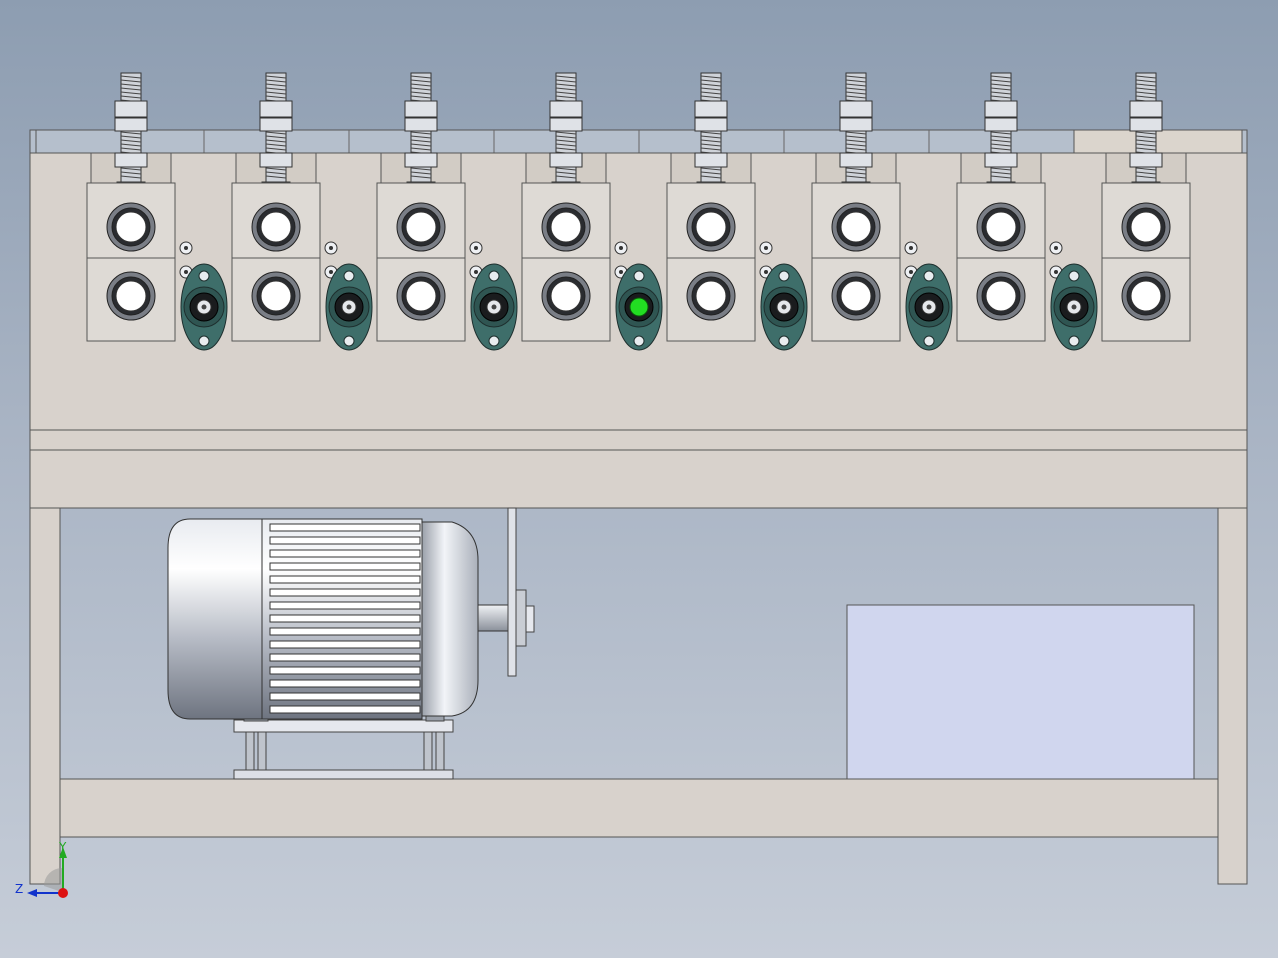  I want to click on top-plate, so click(638, 141).